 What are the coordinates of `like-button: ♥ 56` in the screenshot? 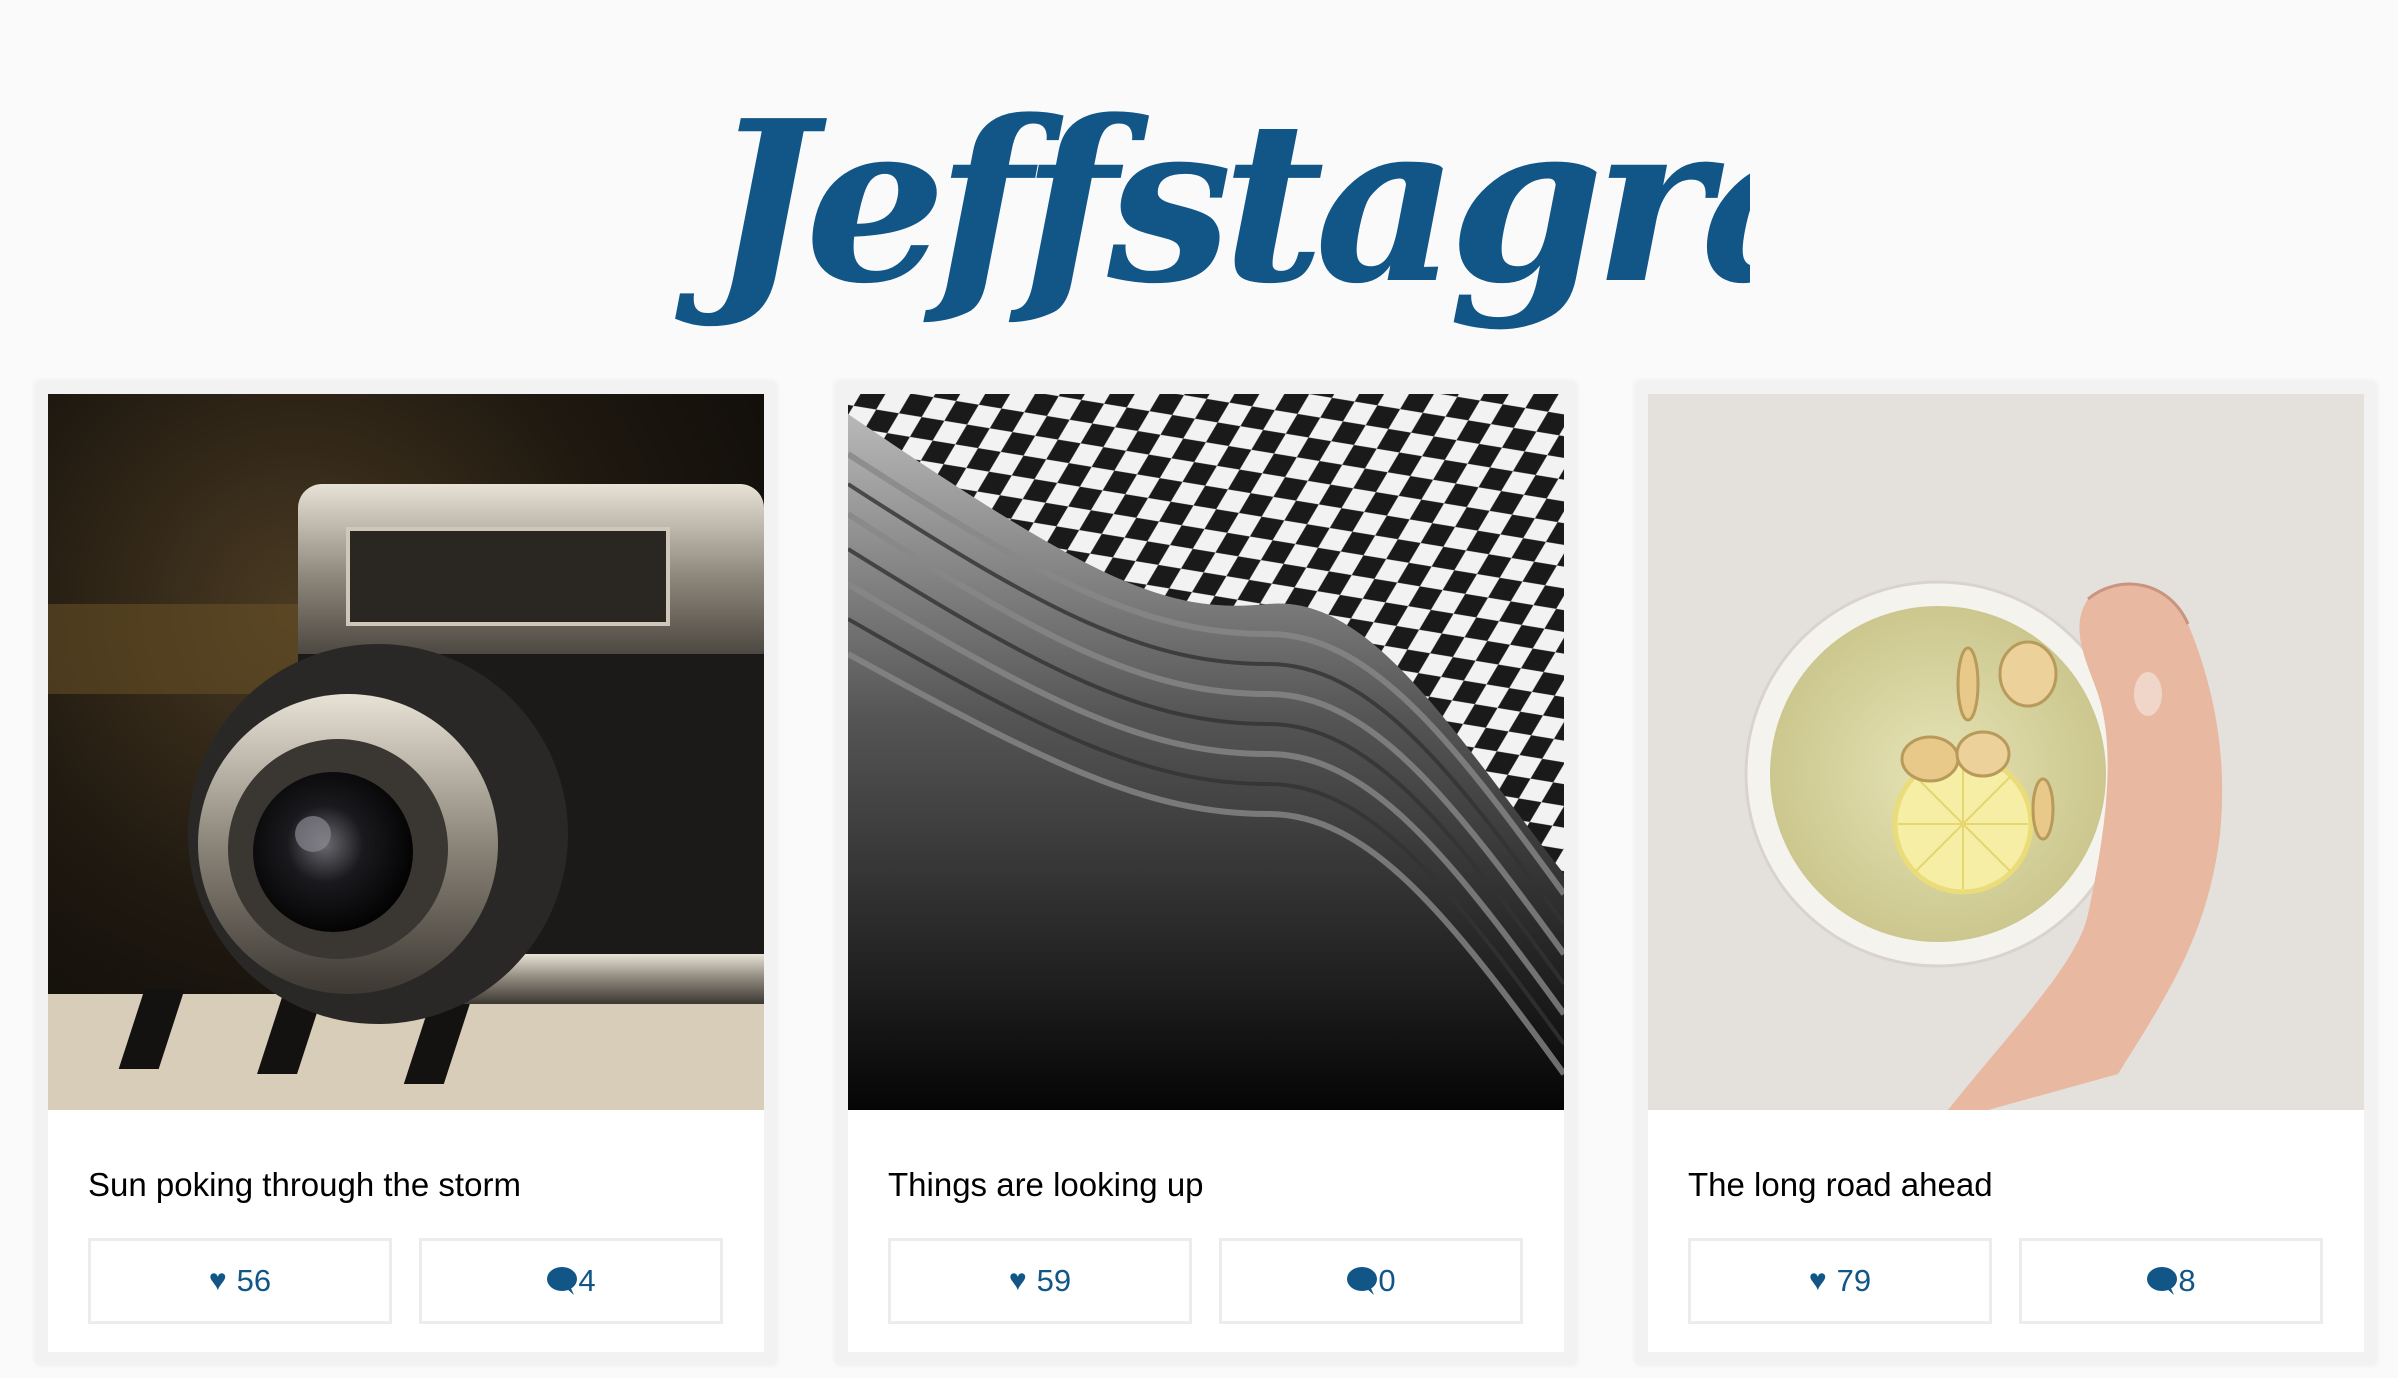 It's located at (240, 1281).